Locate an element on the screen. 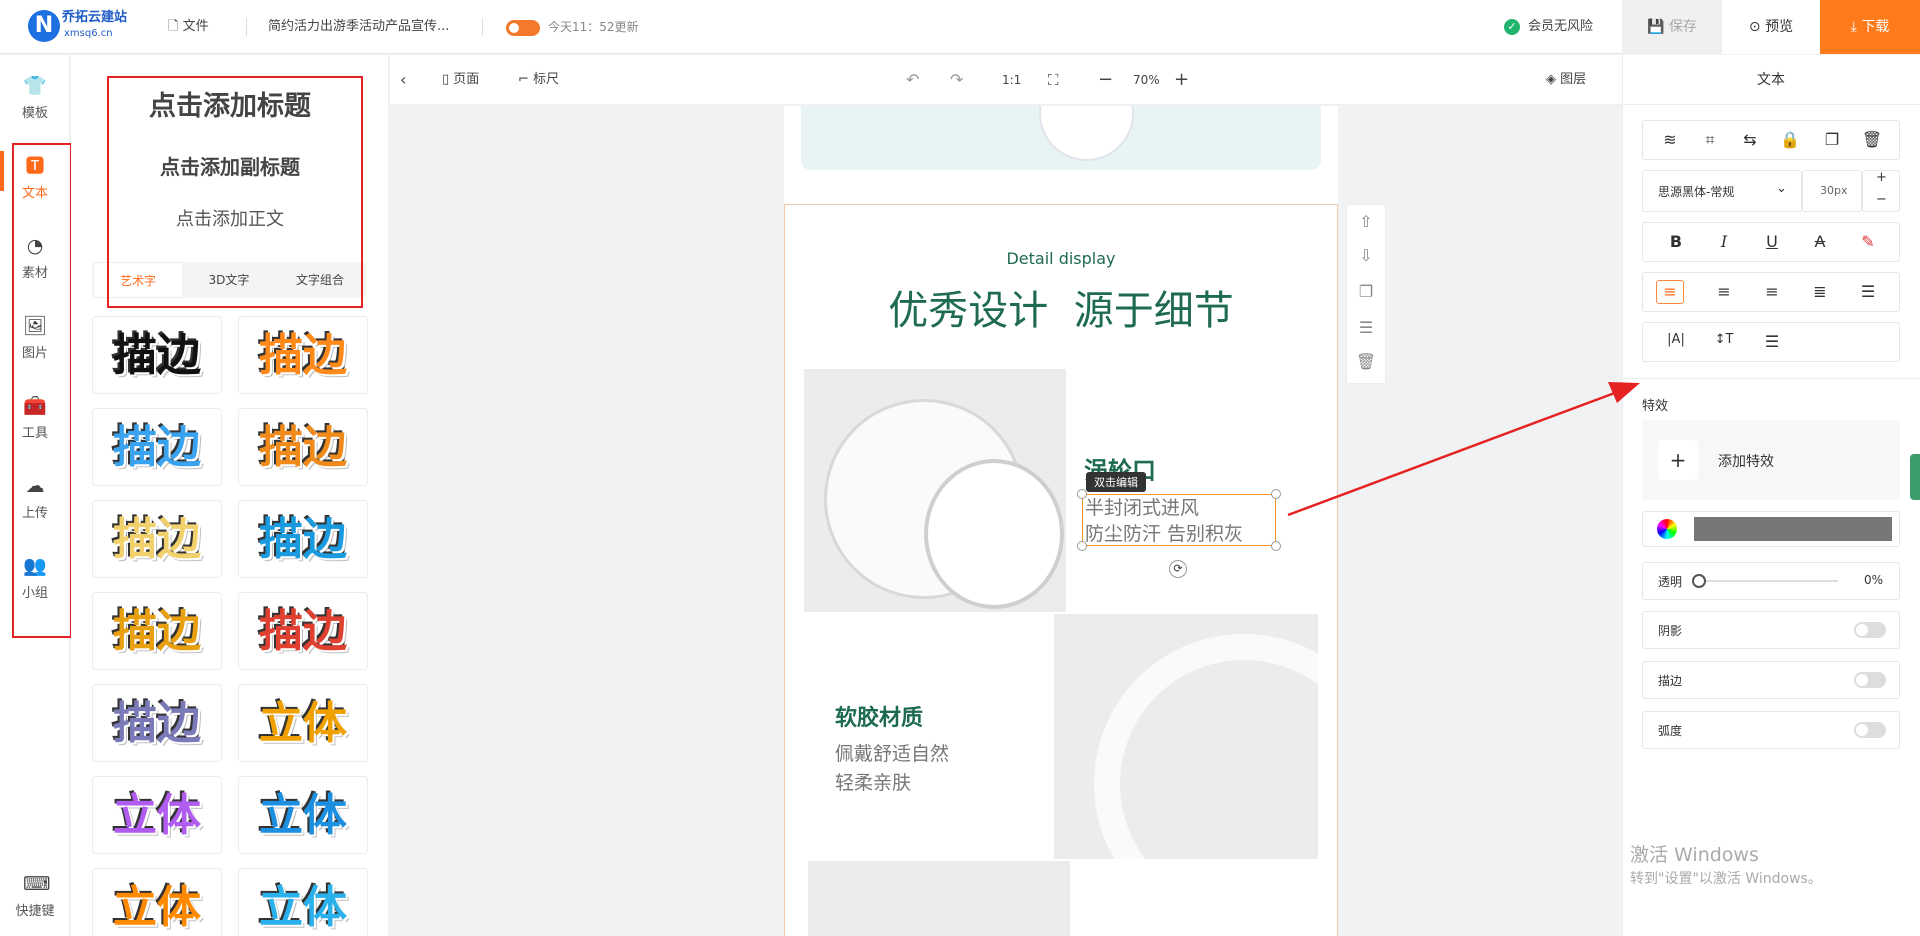 The image size is (1920, 936). windows-watermark-title: 激活 Windows is located at coordinates (1694, 855).